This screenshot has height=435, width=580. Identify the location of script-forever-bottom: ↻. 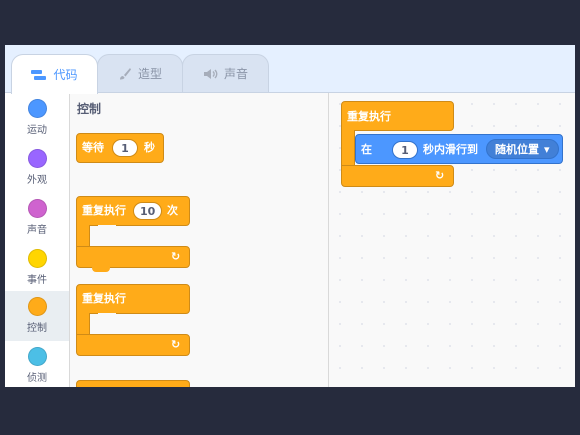
(397, 176).